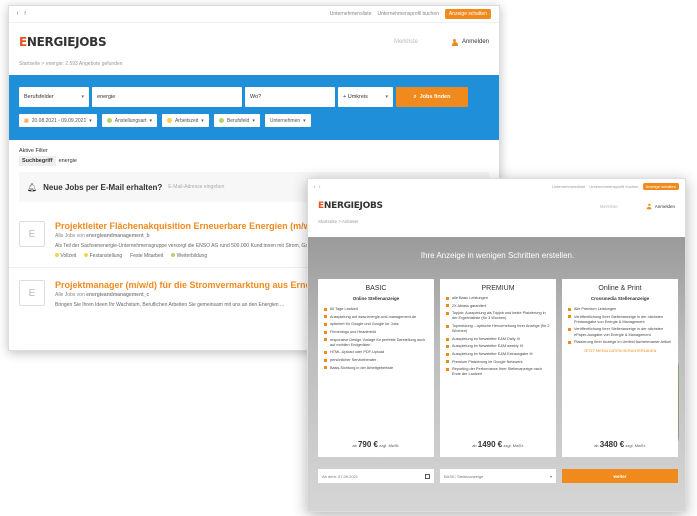 The height and width of the screenshot is (516, 697). What do you see at coordinates (376, 298) in the screenshot?
I see `plan-subtitle: Online Stellenanzeige` at bounding box center [376, 298].